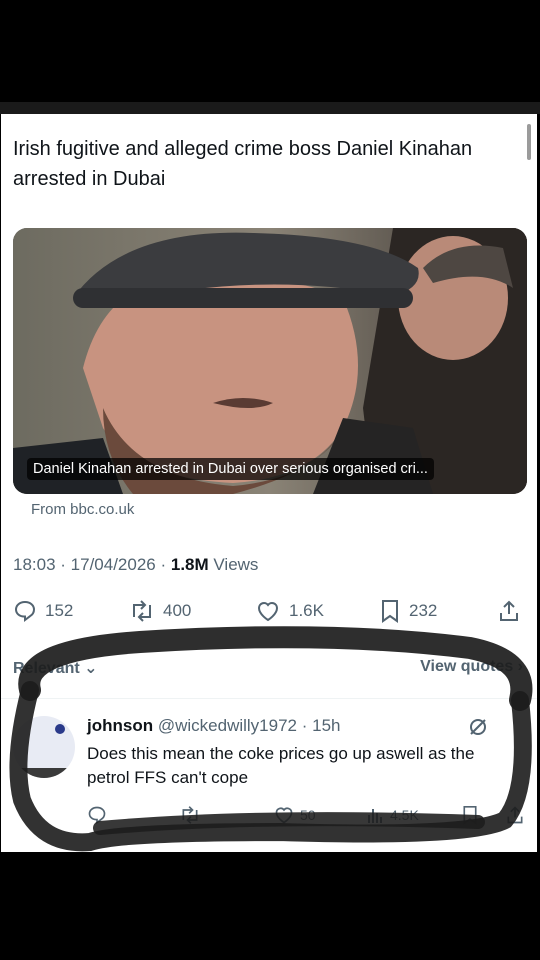 This screenshot has height=960, width=540. I want to click on bookmark-button: 232, so click(408, 611).